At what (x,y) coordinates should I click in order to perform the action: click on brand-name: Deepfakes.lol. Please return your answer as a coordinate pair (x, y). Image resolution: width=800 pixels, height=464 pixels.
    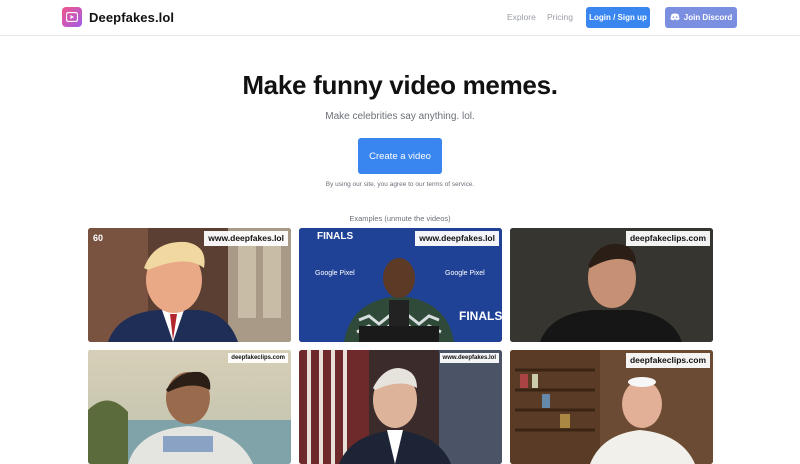
    Looking at the image, I should click on (132, 17).